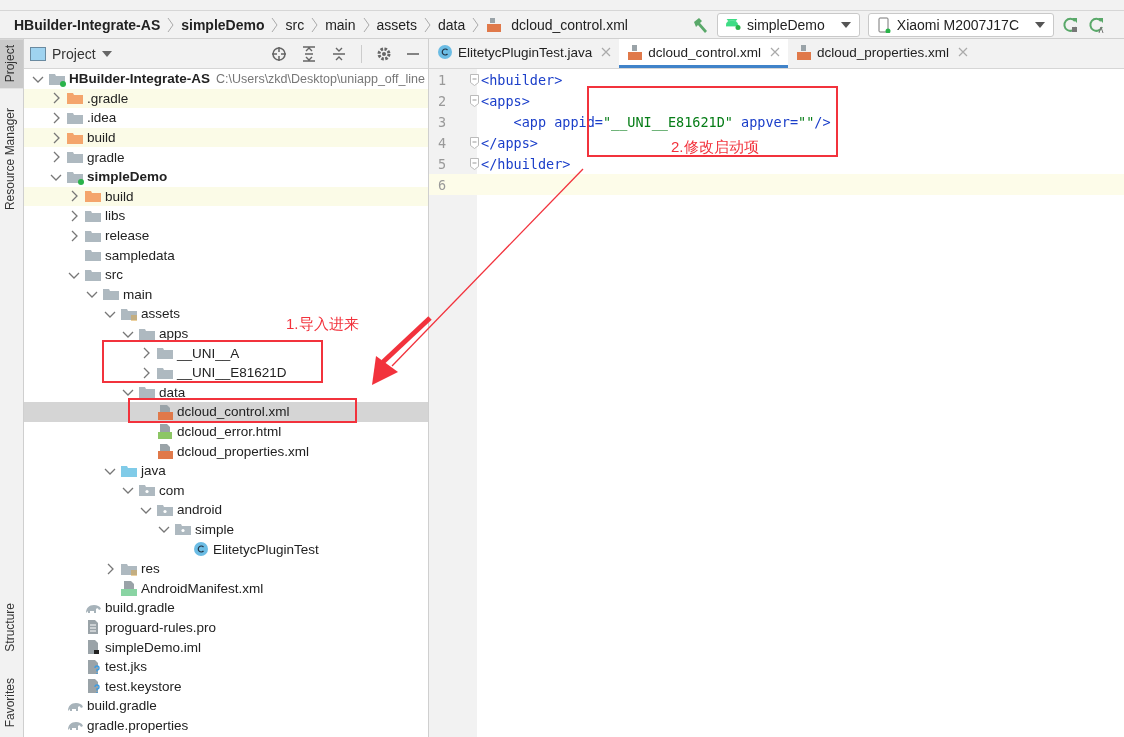  I want to click on editor-tab: dcloud_properties.xml, so click(881, 53).